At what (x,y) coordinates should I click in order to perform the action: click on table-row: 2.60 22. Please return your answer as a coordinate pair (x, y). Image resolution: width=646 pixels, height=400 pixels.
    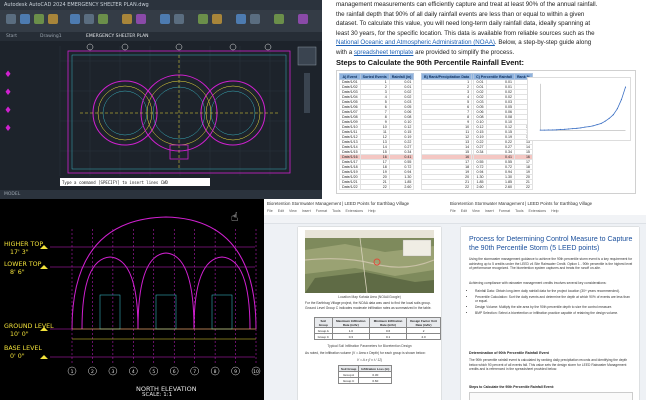
    Looking at the image, I should click on (503, 187).